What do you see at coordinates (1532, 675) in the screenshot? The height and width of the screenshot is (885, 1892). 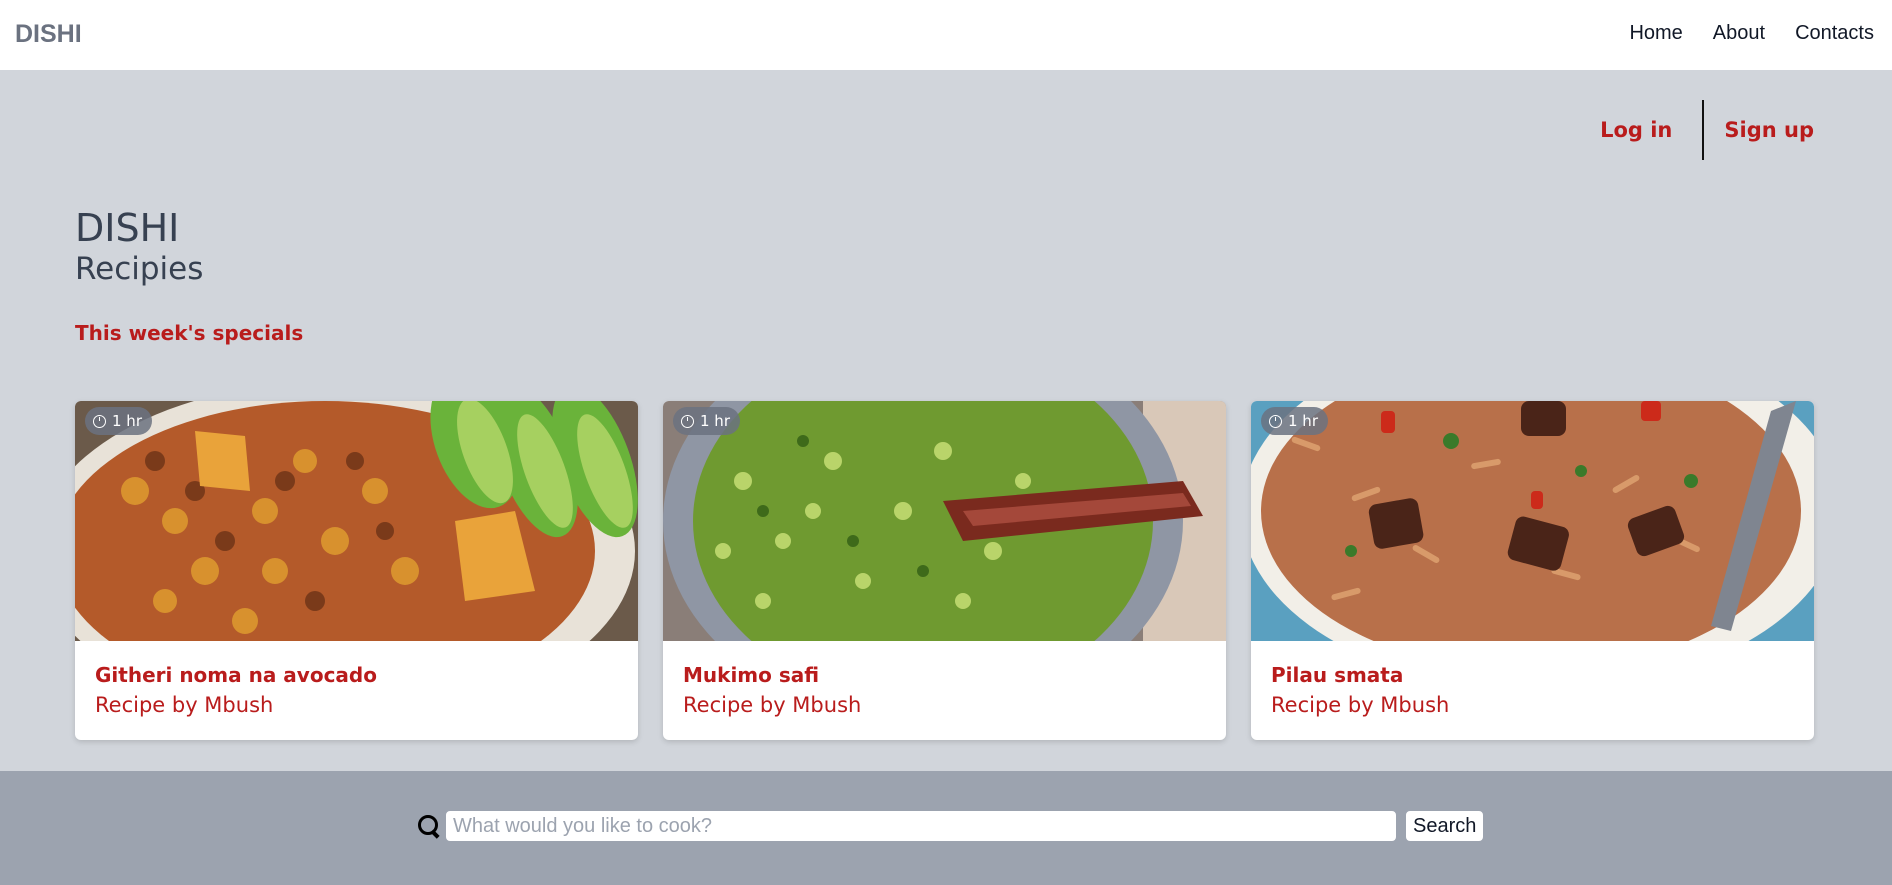 I see `recipe-title: Pilau smata` at bounding box center [1532, 675].